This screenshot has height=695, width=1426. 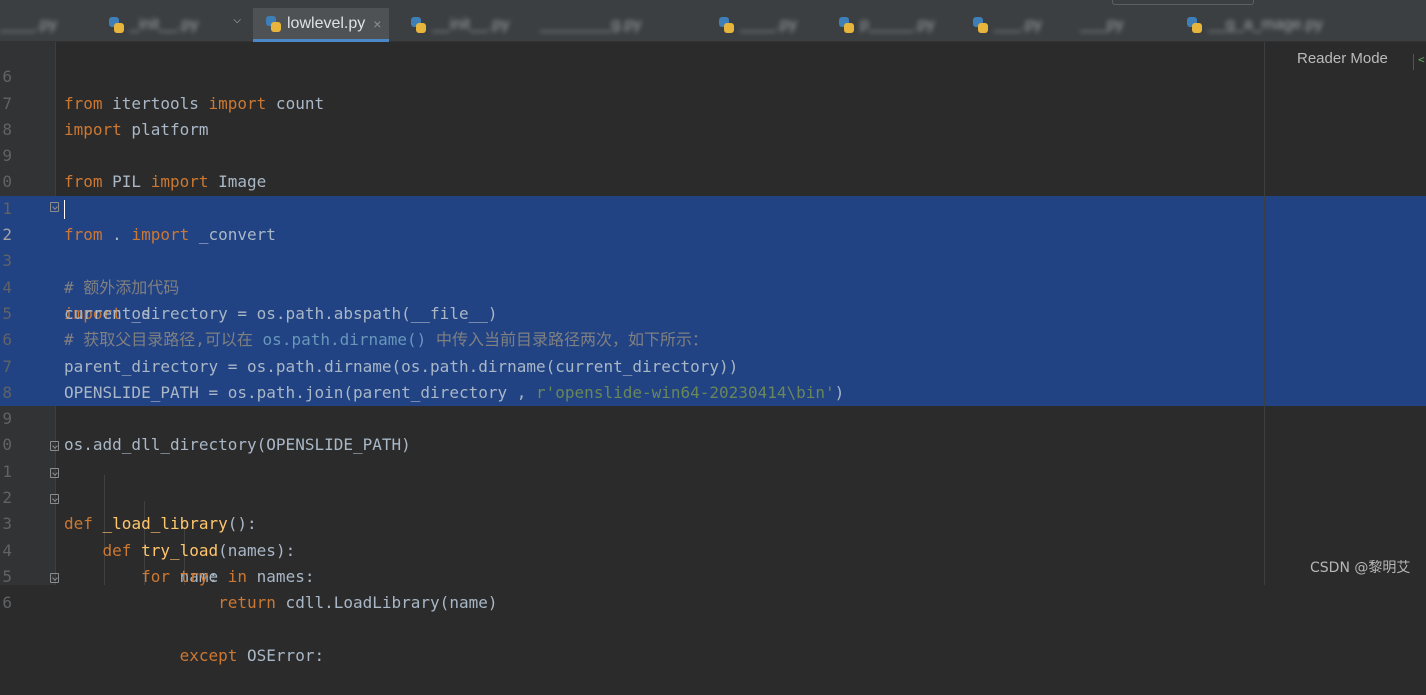 What do you see at coordinates (713, 575) in the screenshot?
I see `code-line: 5 return cdll.LoadLibrary(name)` at bounding box center [713, 575].